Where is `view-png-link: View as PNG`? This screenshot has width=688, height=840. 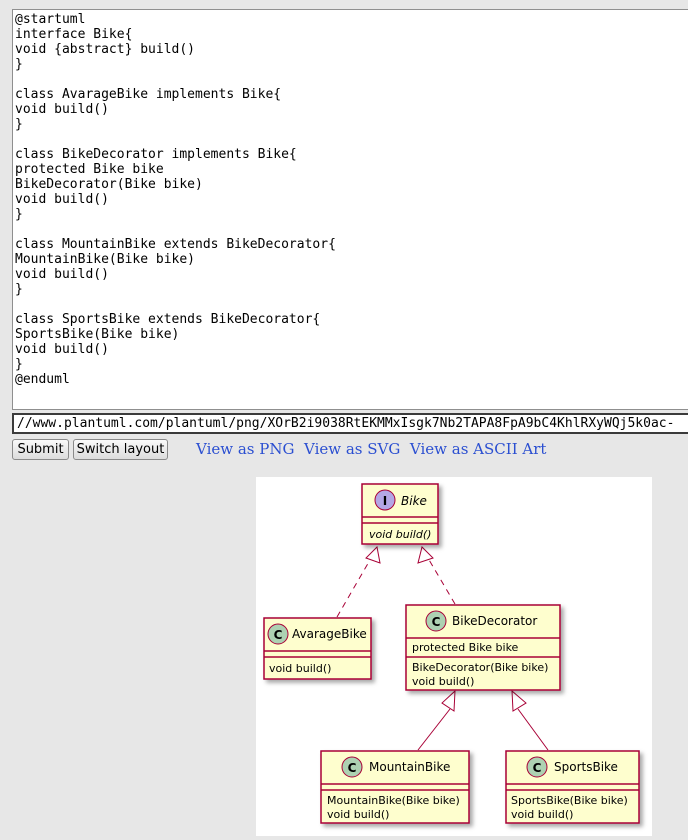
view-png-link: View as PNG is located at coordinates (245, 449).